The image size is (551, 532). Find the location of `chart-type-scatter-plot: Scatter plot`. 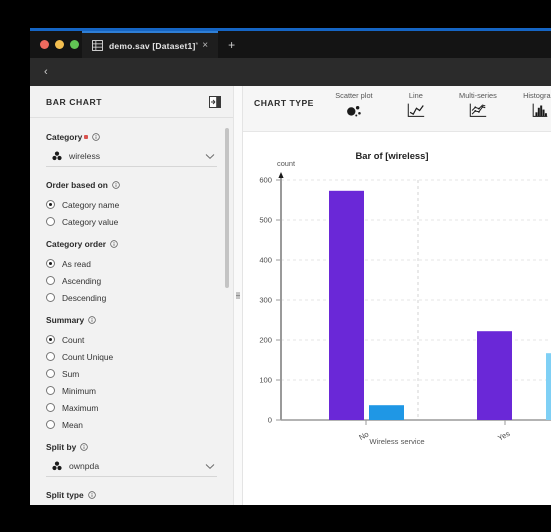

chart-type-scatter-plot: Scatter plot is located at coordinates (354, 105).